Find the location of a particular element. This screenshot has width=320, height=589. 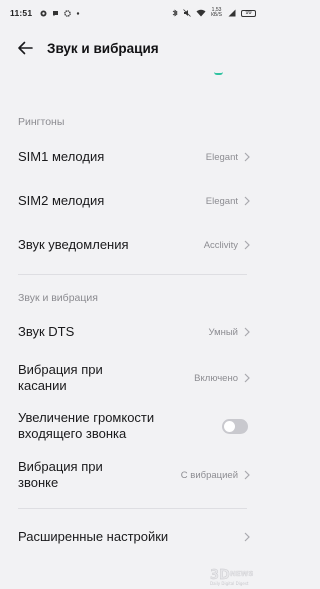

incoming-volume-label-line1: Увеличение громкости is located at coordinates (86, 417).